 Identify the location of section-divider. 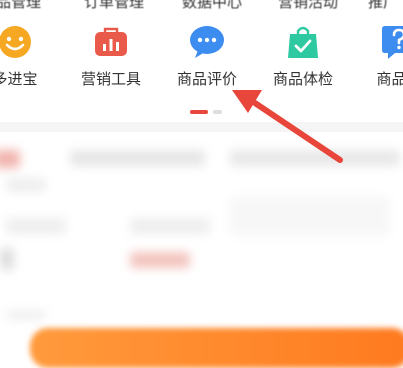
(201, 127).